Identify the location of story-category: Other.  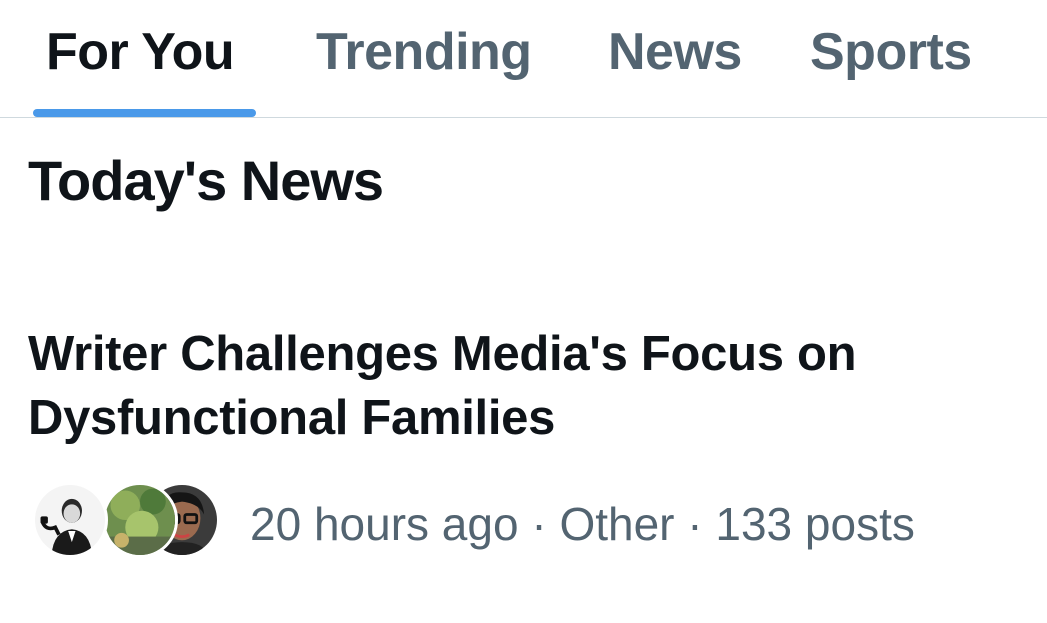
(617, 524).